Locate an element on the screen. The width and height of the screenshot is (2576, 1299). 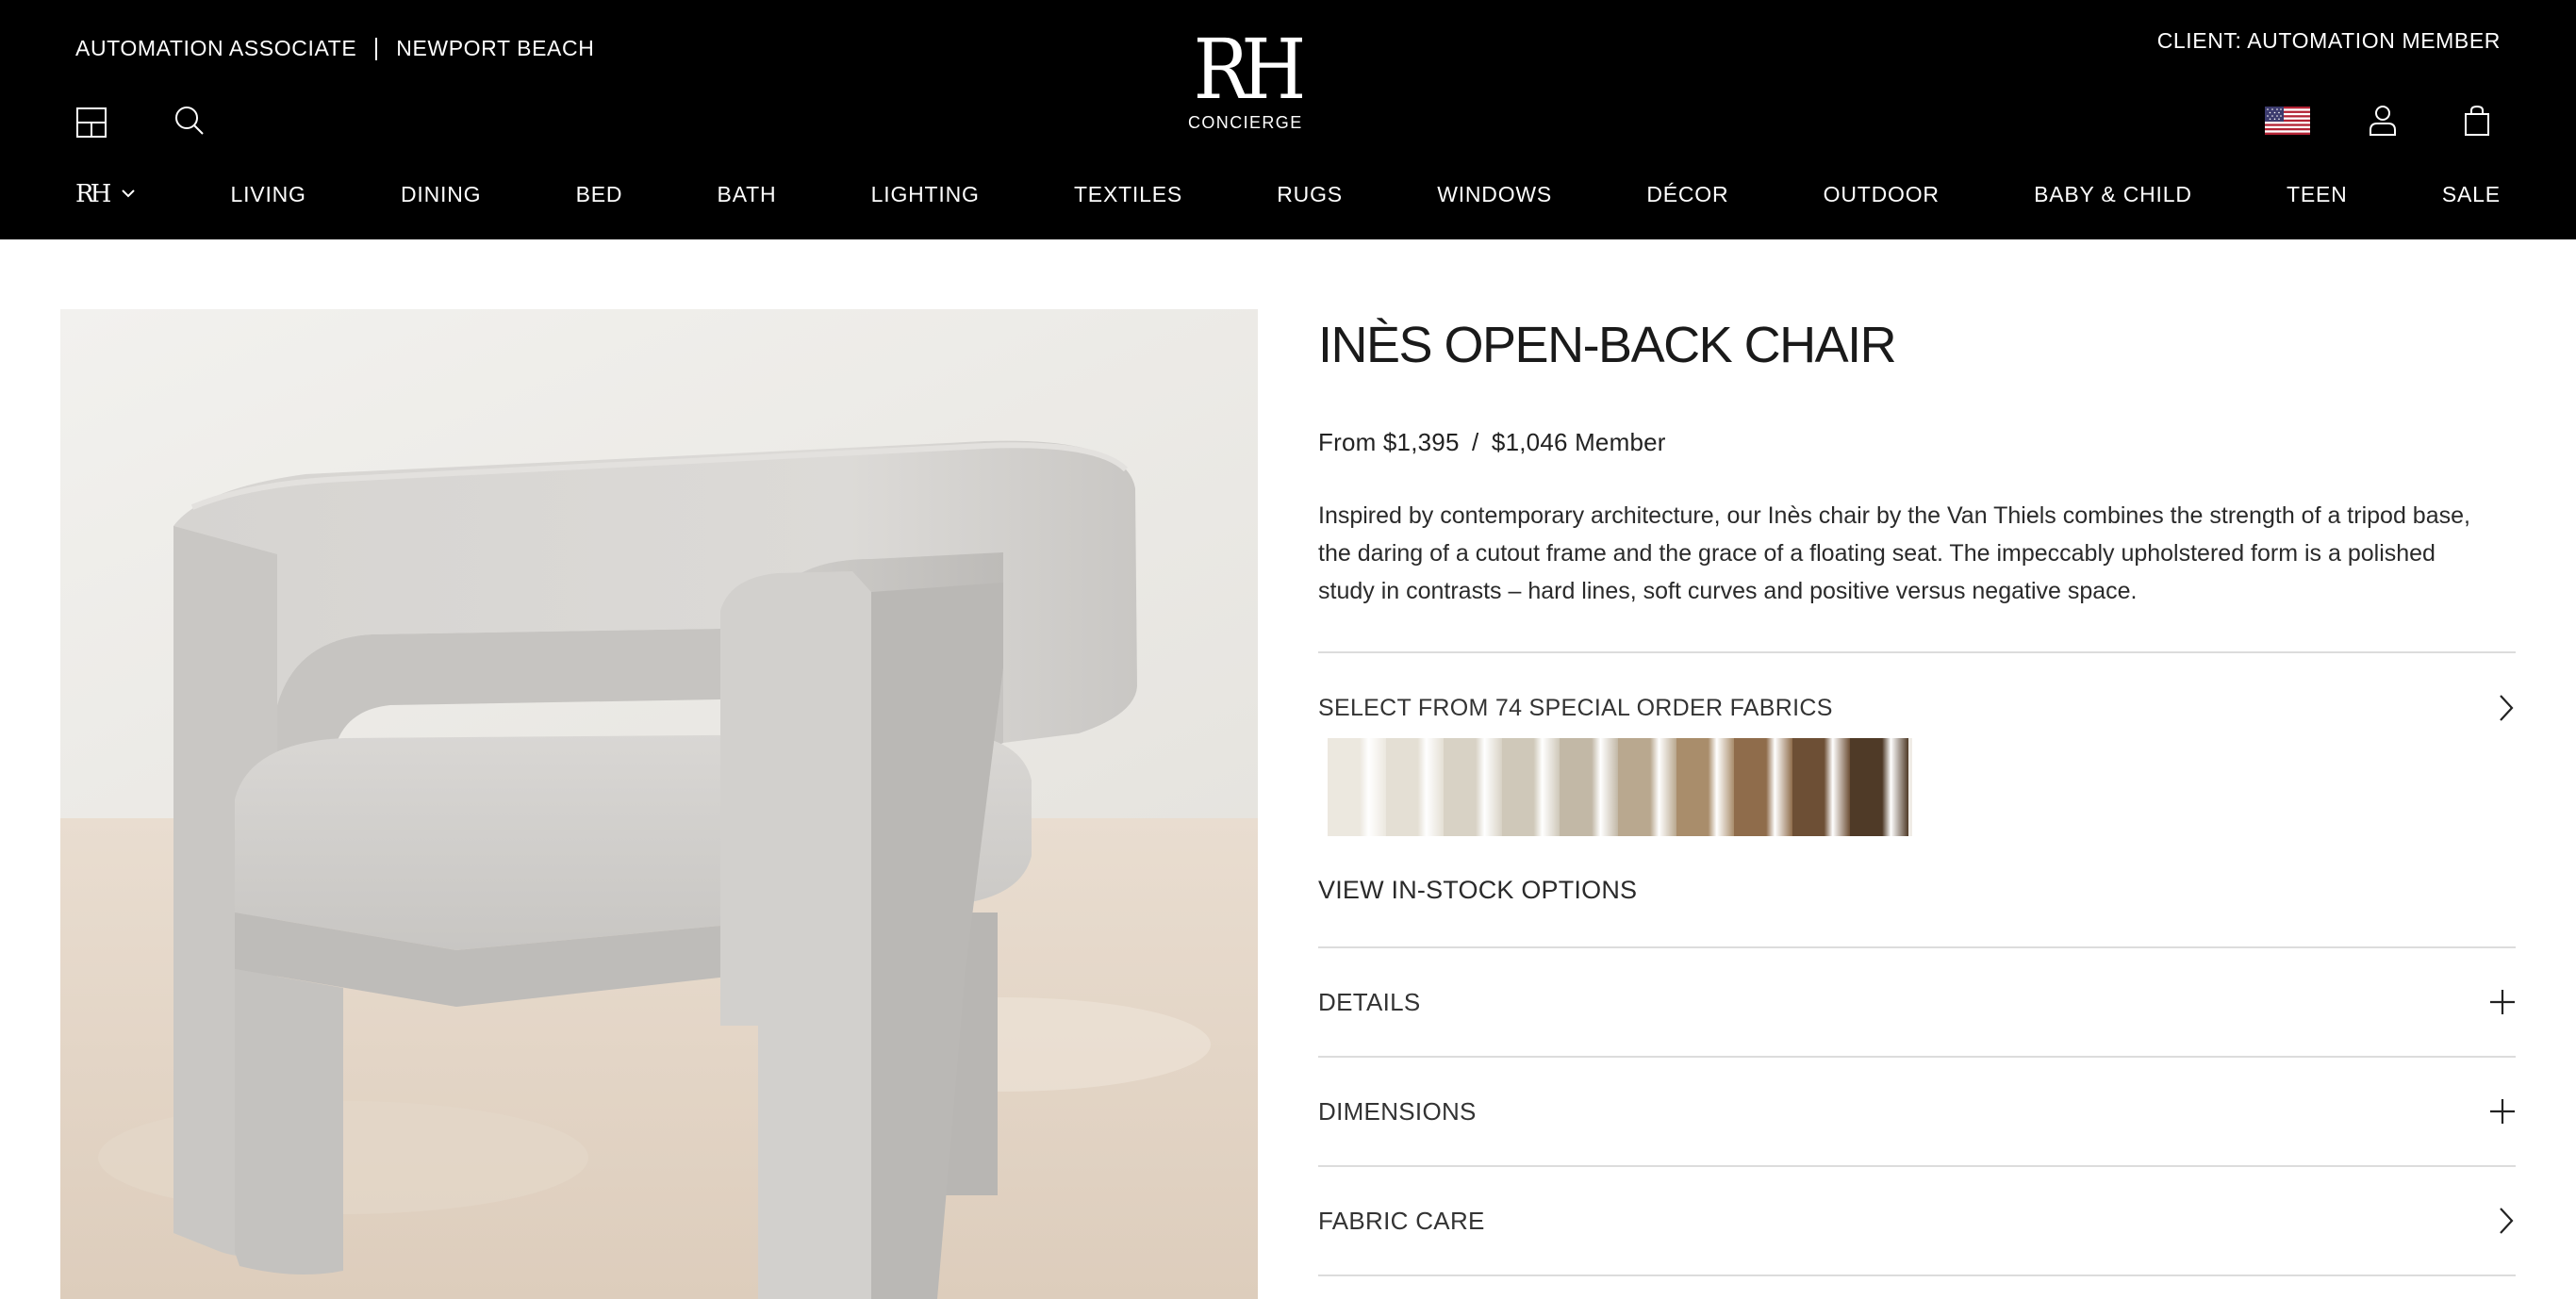
product-price: From $1,395 / $1,046 Member is located at coordinates (1917, 442).